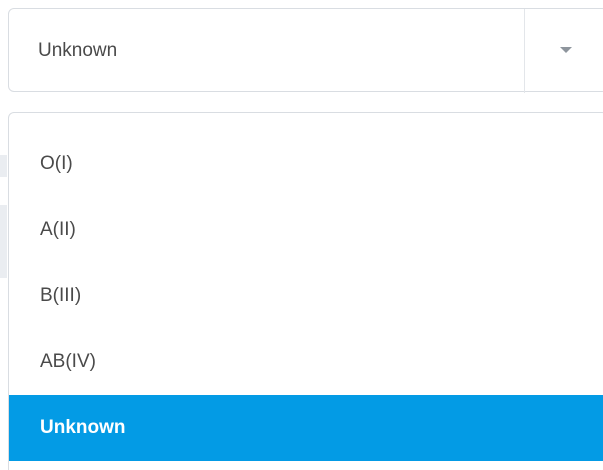  Describe the element at coordinates (306, 428) in the screenshot. I see `menu-item-selected: Unknown` at that location.